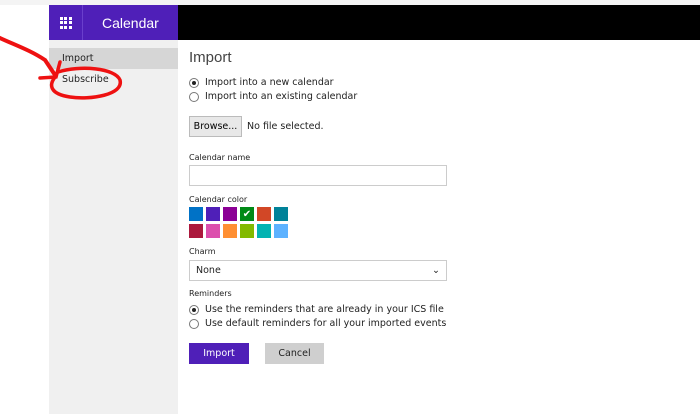  I want to click on radio-existing-calendar: Import into an existing calendar, so click(273, 96).